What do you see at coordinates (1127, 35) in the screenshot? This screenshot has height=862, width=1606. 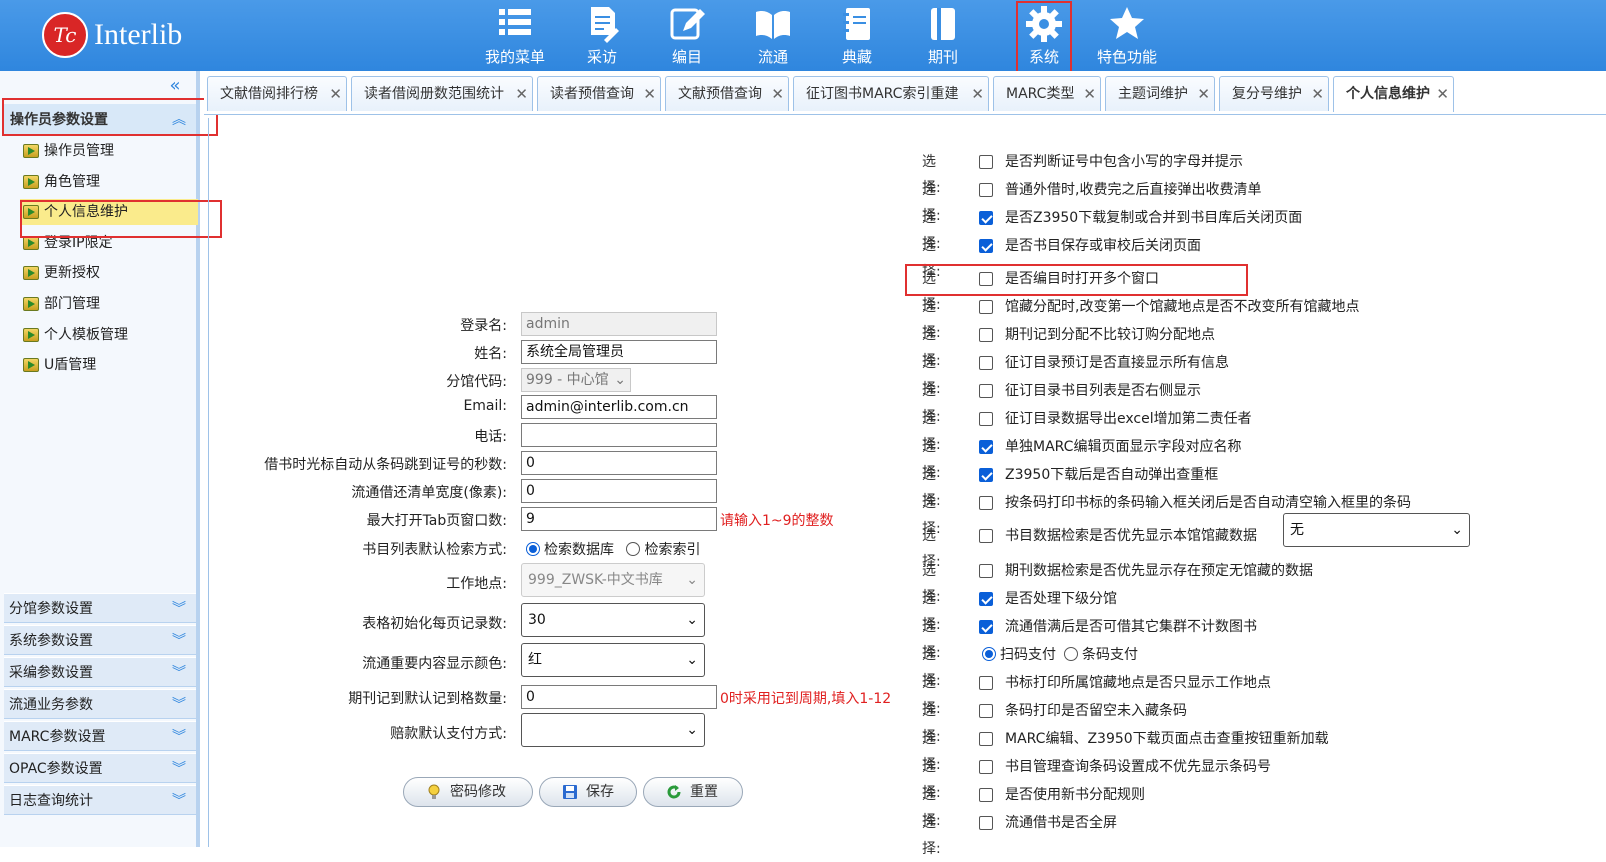 I see `nav-special-features: 特色功能` at bounding box center [1127, 35].